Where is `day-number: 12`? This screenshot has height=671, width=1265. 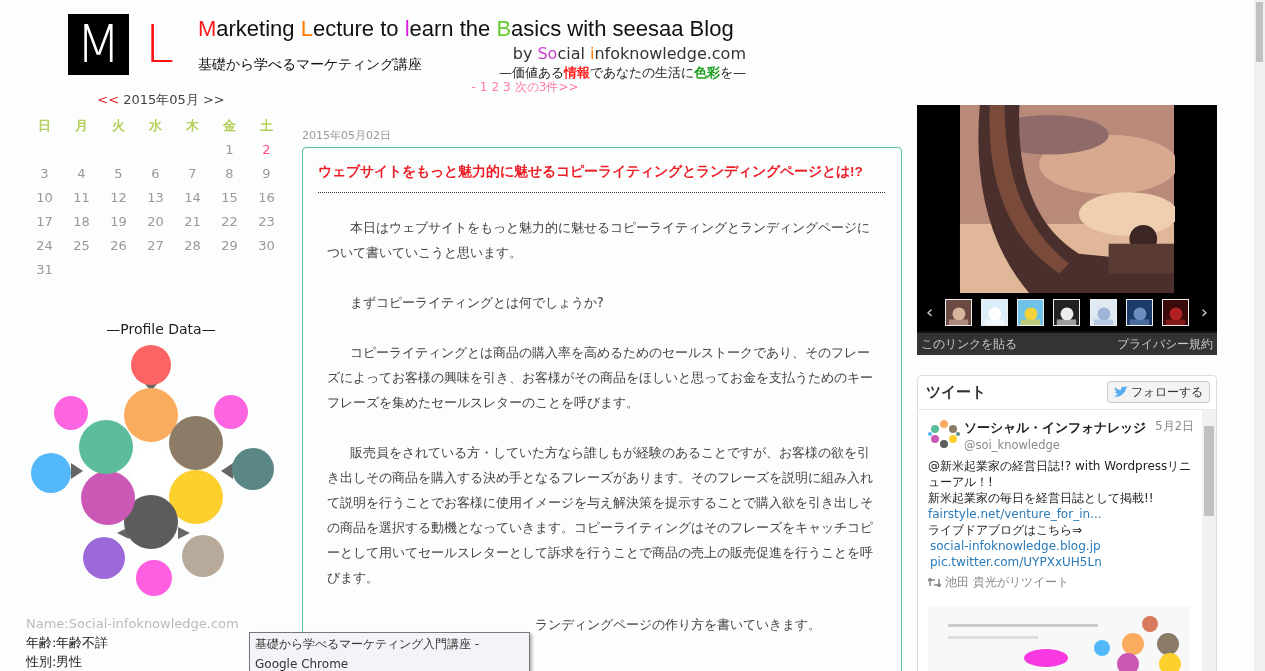
day-number: 12 is located at coordinates (118, 197).